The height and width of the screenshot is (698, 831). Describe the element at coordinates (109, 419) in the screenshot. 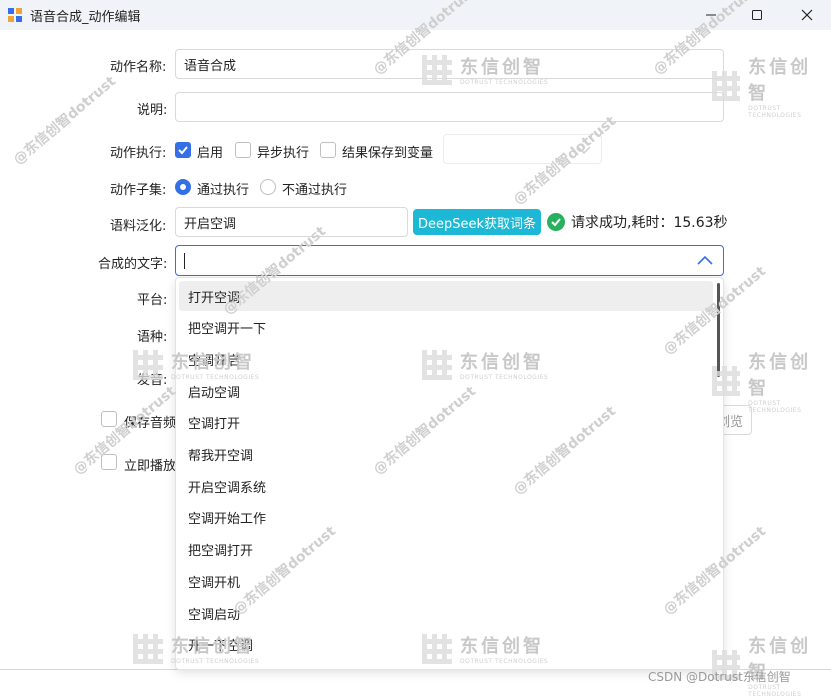

I see `save-audio-checkbox` at that location.